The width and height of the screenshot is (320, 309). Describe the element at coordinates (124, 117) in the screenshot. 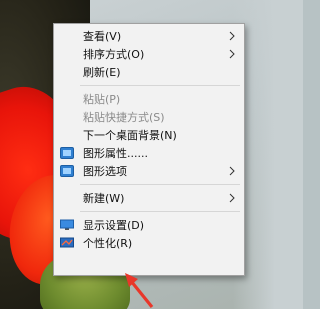

I see `menu-item-paste-shortcut-label: 粘贴快捷方式(S)` at that location.